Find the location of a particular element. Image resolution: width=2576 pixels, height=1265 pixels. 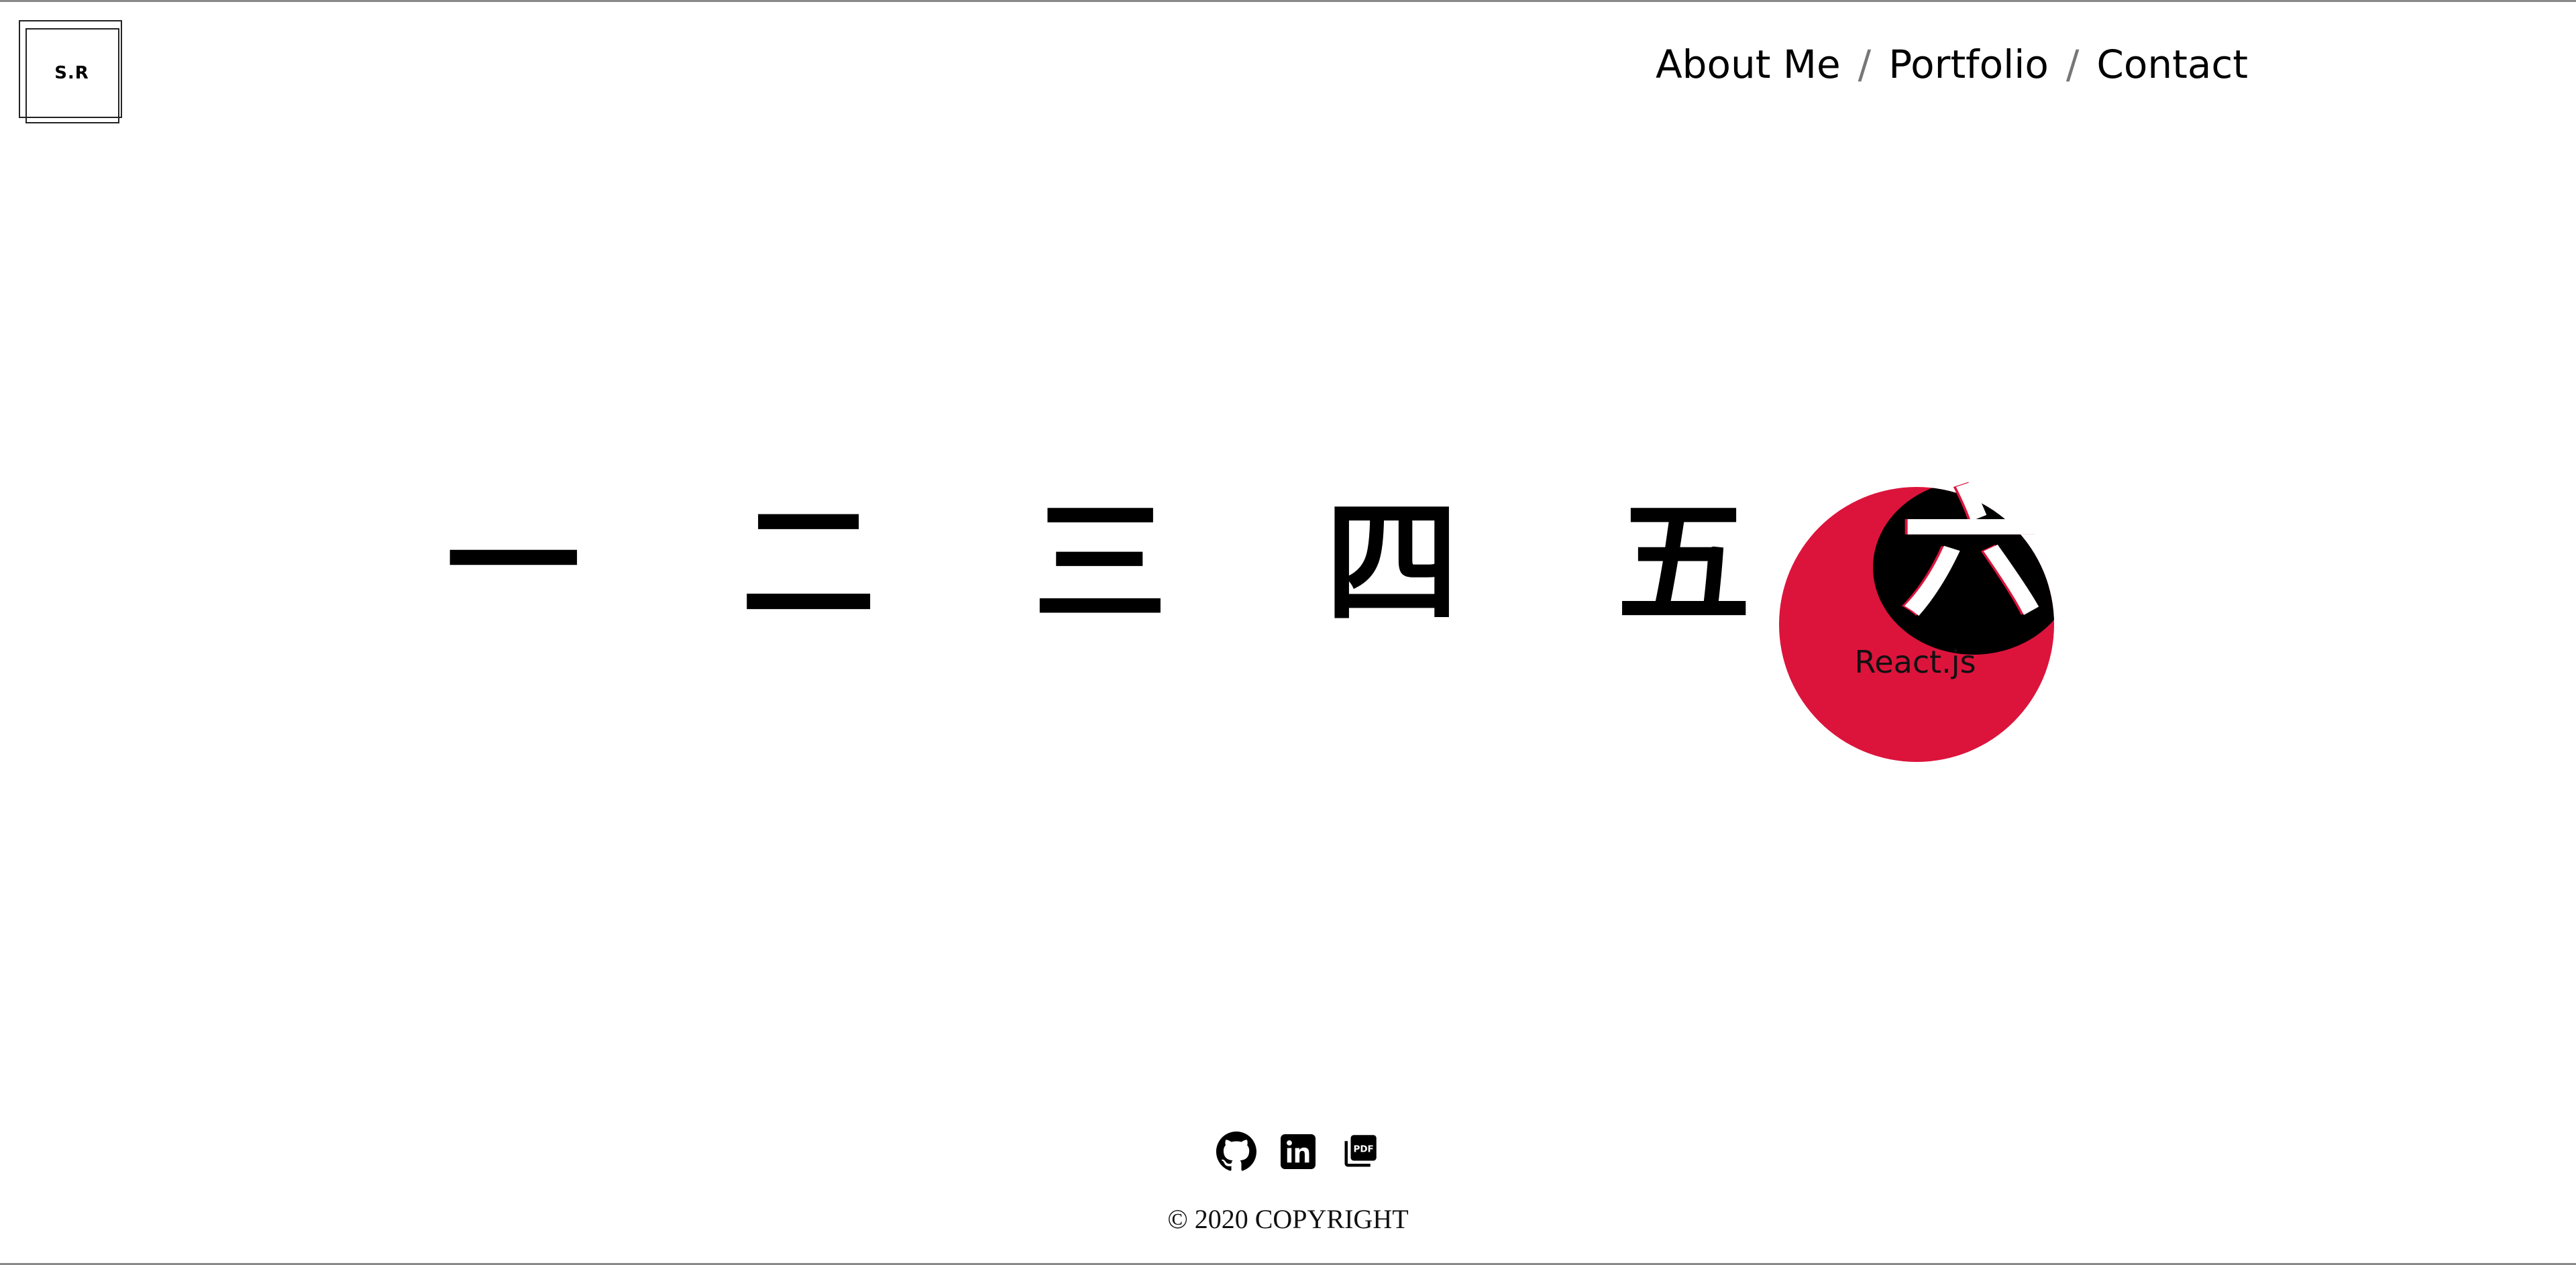

nav-contact: Contact is located at coordinates (2172, 65).